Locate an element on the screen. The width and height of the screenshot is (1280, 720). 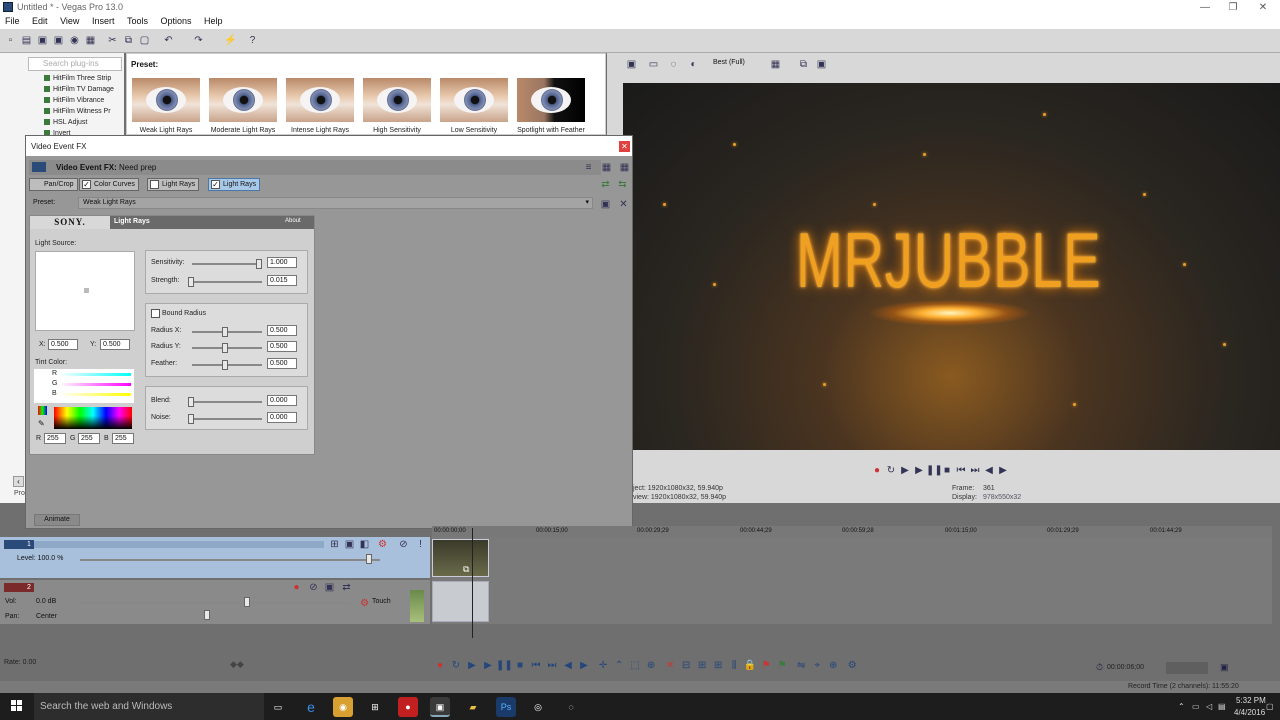
loop-icon: ↻ is located at coordinates (891, 471).